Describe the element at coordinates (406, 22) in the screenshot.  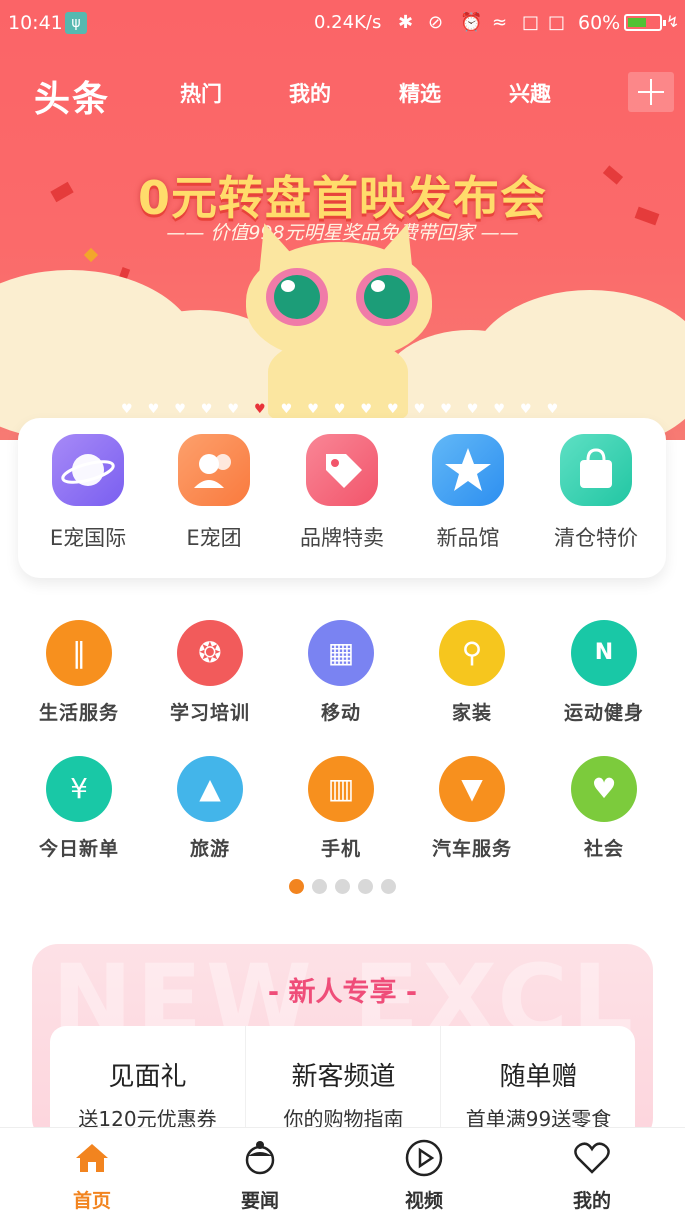
I see `bluetooth-icon: ✱` at that location.